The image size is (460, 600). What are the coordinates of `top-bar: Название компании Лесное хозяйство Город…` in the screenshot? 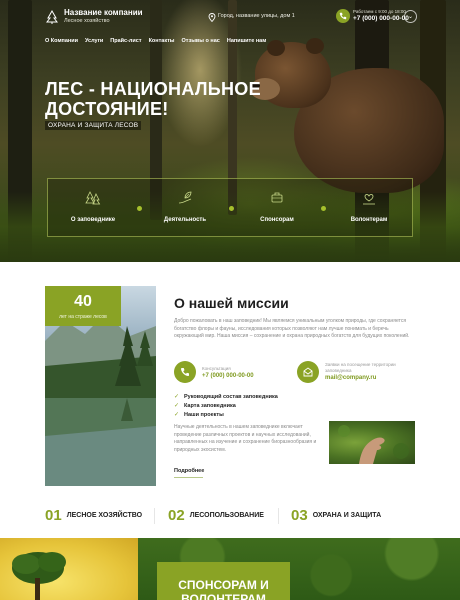 It's located at (230, 18).